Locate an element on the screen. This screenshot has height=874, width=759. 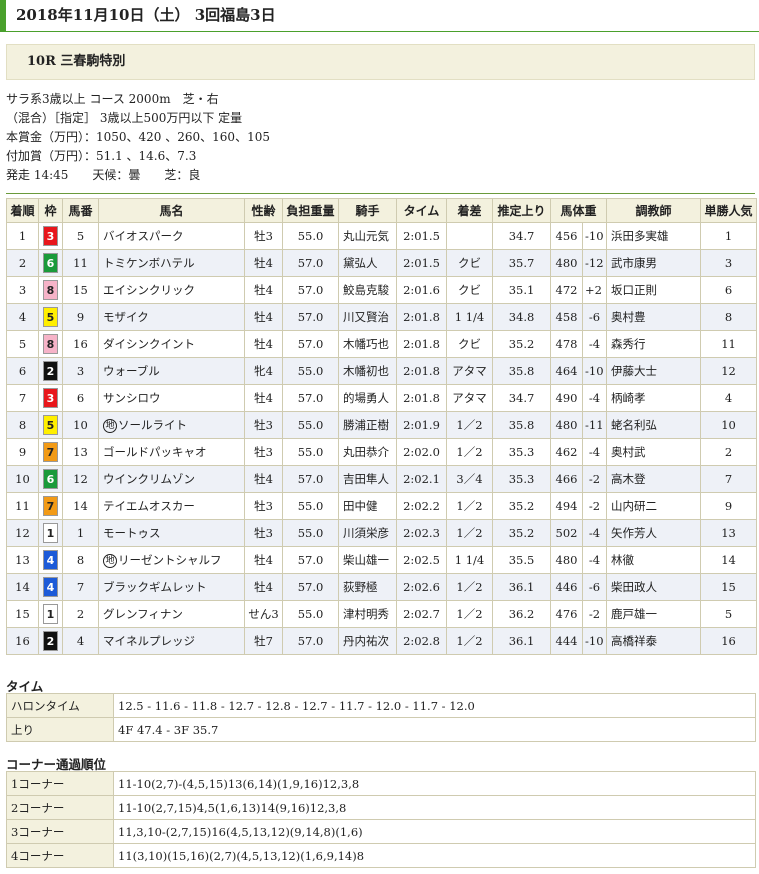
popularity-cell: 3 is located at coordinates (729, 263).